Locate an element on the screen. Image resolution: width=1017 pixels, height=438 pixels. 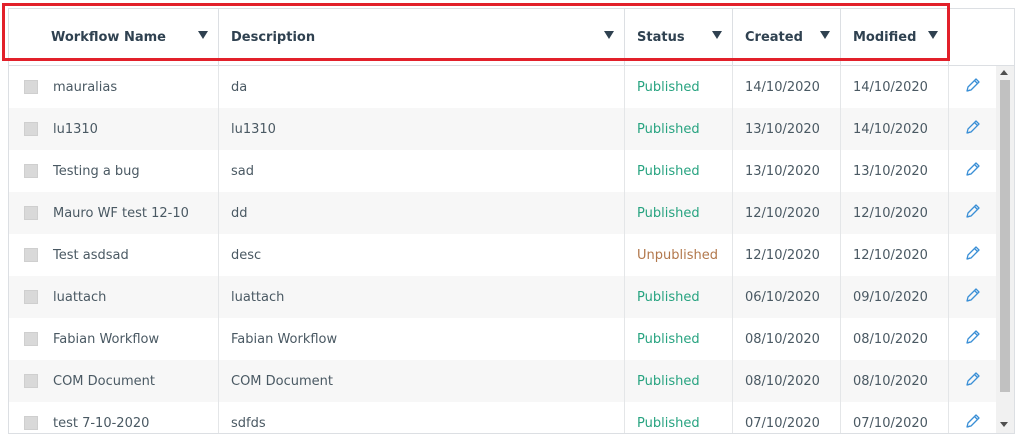
workflow-name-cell: mauralias is located at coordinates (114, 87).